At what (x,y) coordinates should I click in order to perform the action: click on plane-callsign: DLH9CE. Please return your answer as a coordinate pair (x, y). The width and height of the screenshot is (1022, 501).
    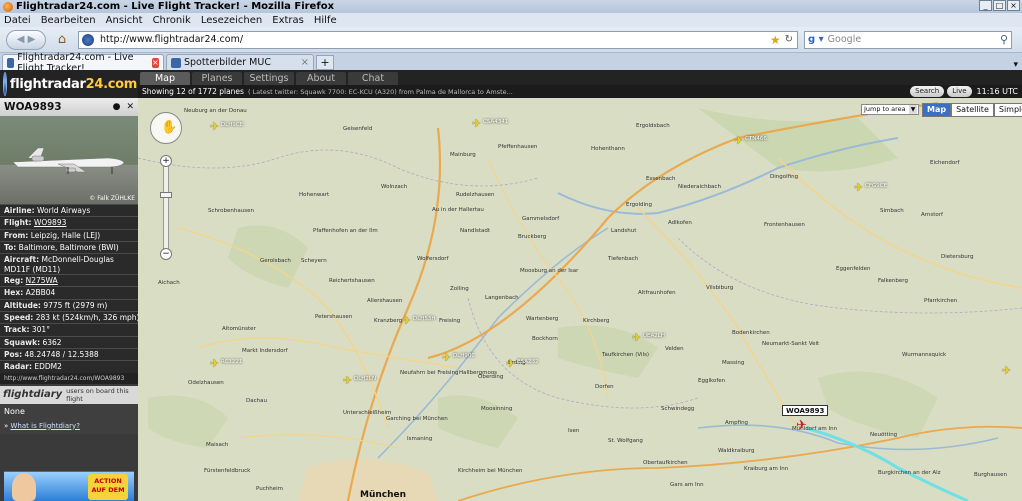
    Looking at the image, I should click on (232, 125).